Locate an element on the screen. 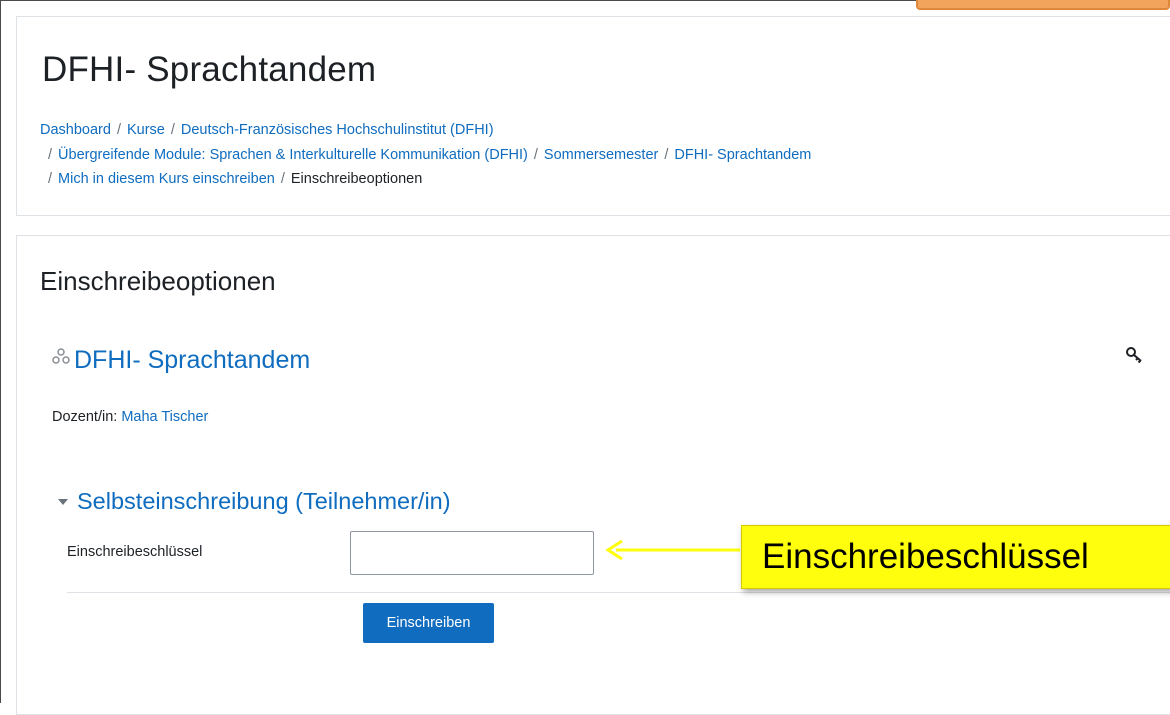 The height and width of the screenshot is (715, 1170). breadcrumb-semester: Sommersemester is located at coordinates (601, 155).